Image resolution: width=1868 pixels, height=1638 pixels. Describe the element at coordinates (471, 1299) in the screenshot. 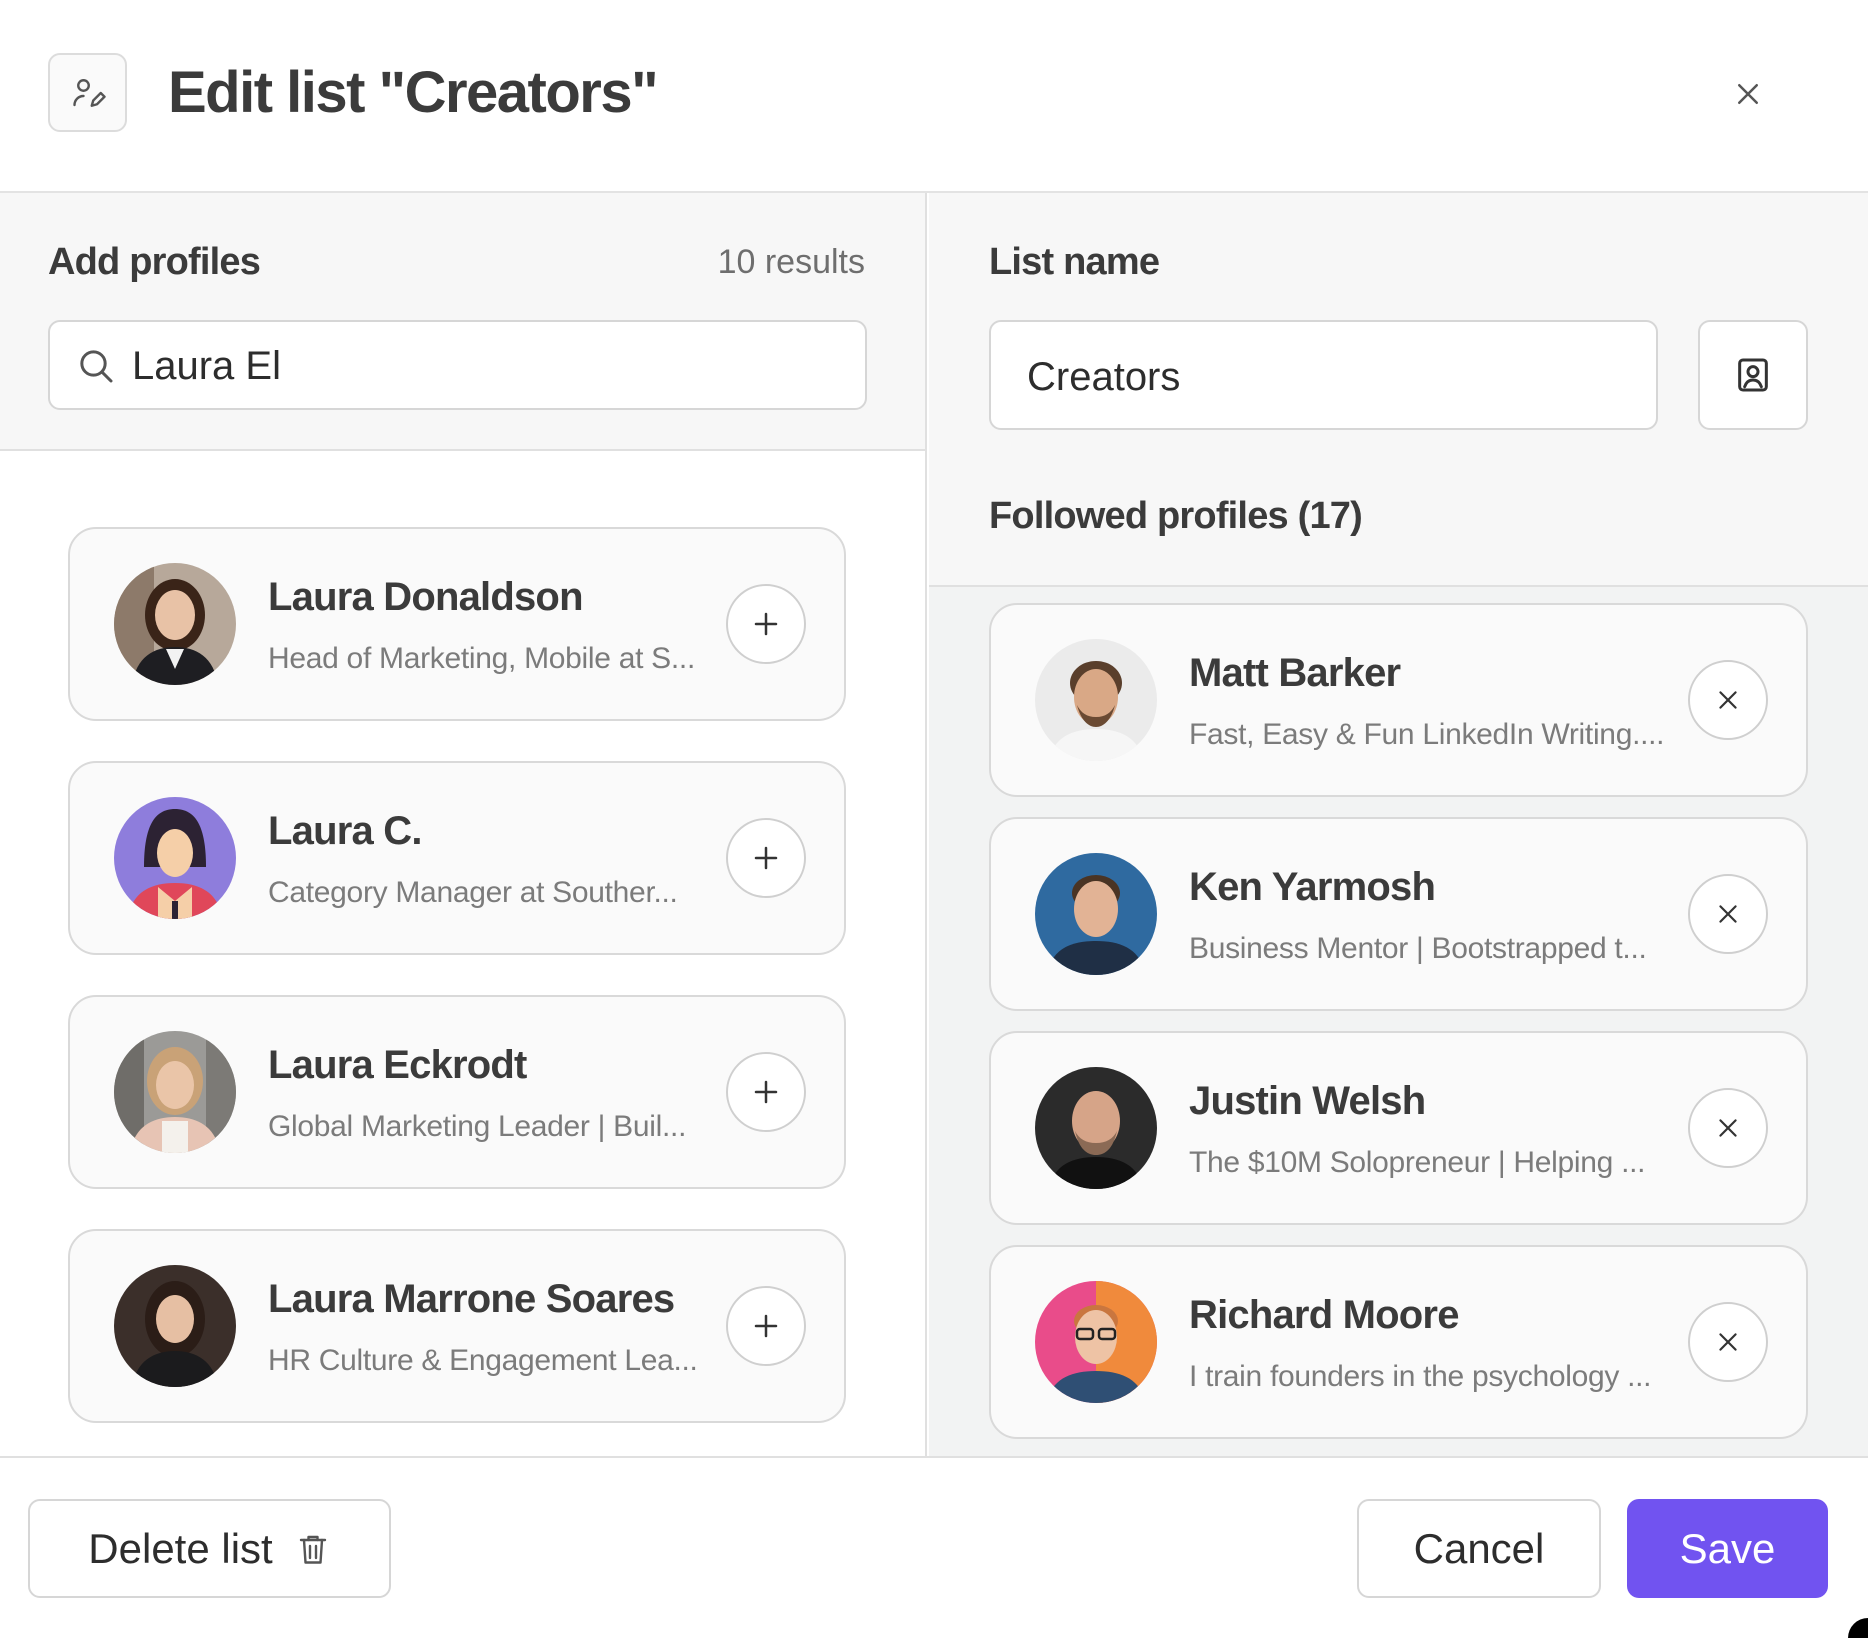

I see `profile-name: Laura Marrone Soares` at that location.